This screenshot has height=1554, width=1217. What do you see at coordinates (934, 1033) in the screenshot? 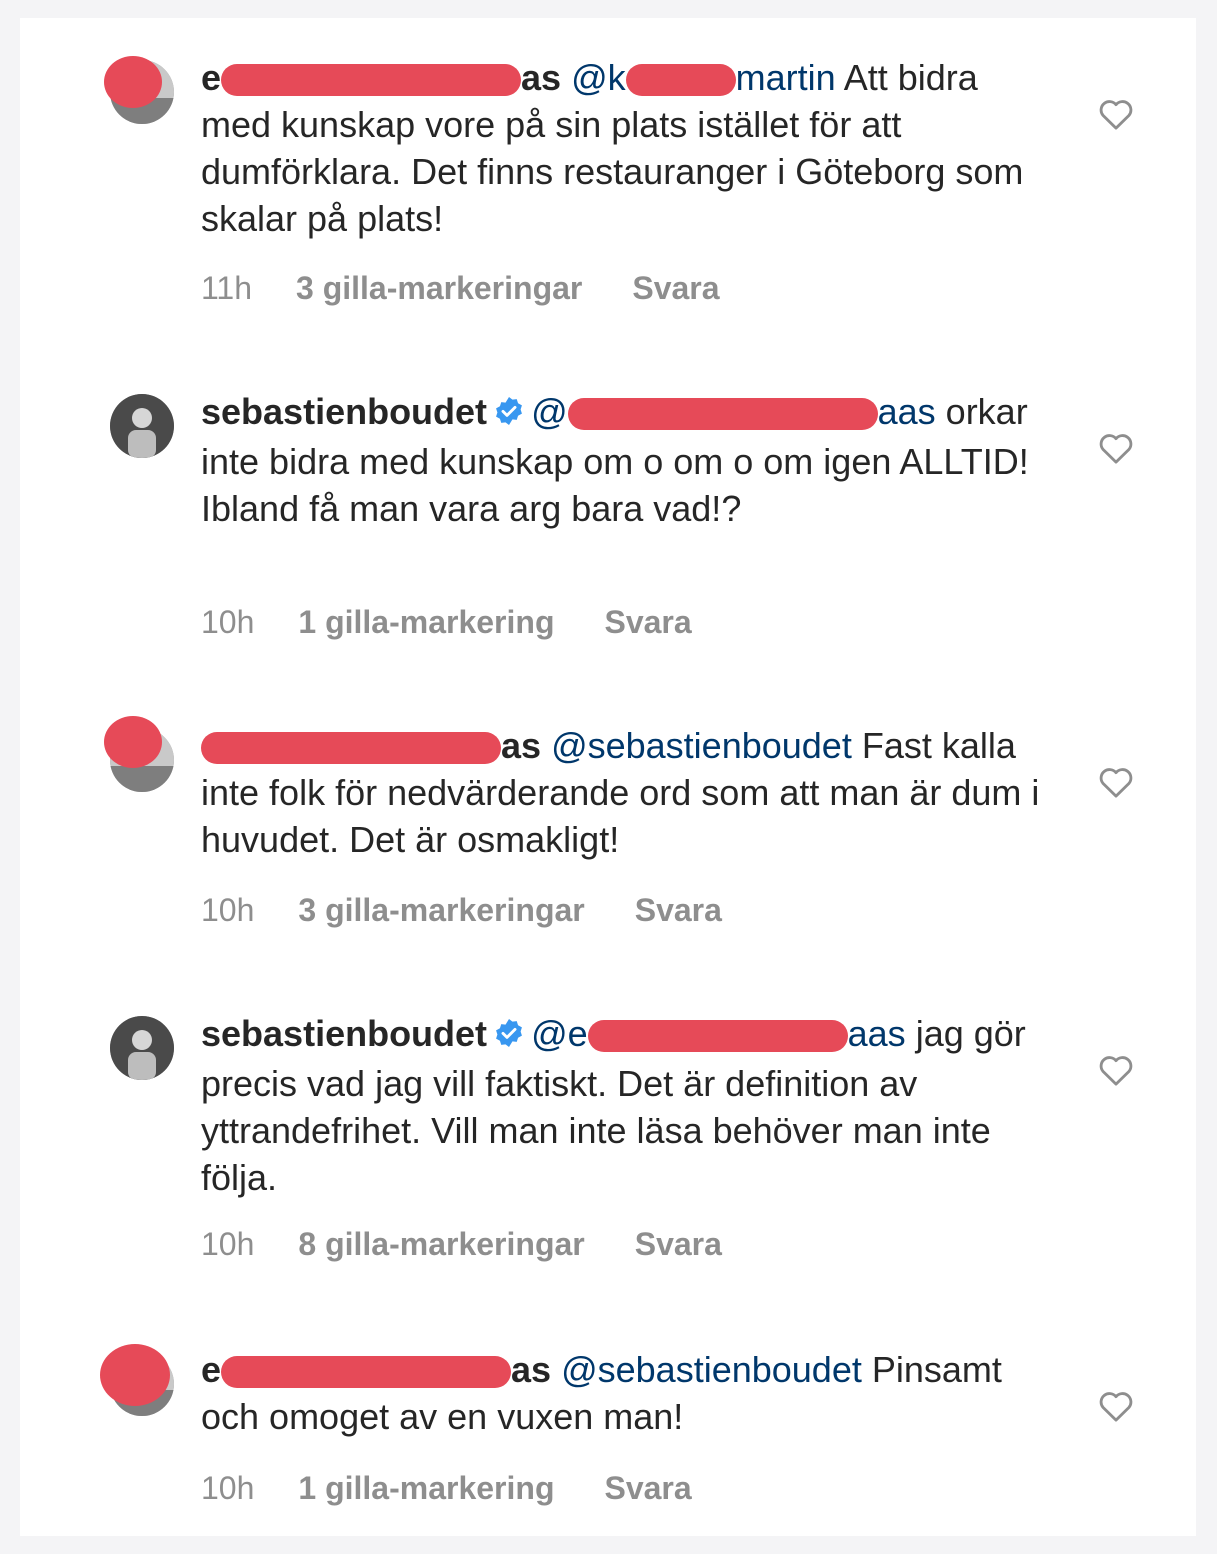
I see `comment-text-lead: jag` at bounding box center [934, 1033].